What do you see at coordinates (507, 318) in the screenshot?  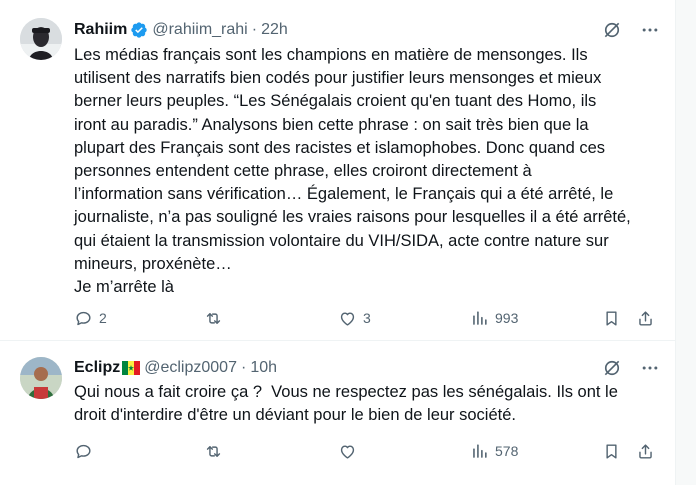 I see `view-count: 993` at bounding box center [507, 318].